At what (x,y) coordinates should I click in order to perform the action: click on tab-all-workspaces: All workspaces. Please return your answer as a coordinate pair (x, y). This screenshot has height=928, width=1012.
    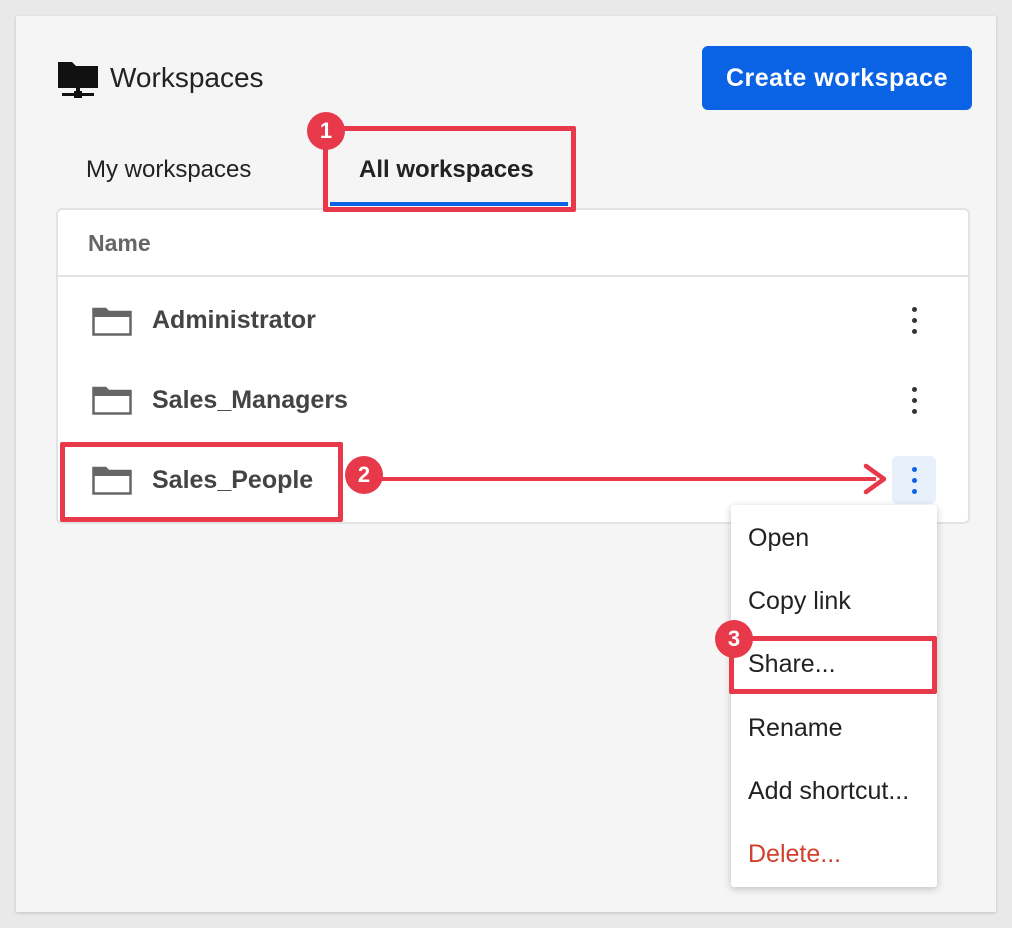
    Looking at the image, I should click on (446, 170).